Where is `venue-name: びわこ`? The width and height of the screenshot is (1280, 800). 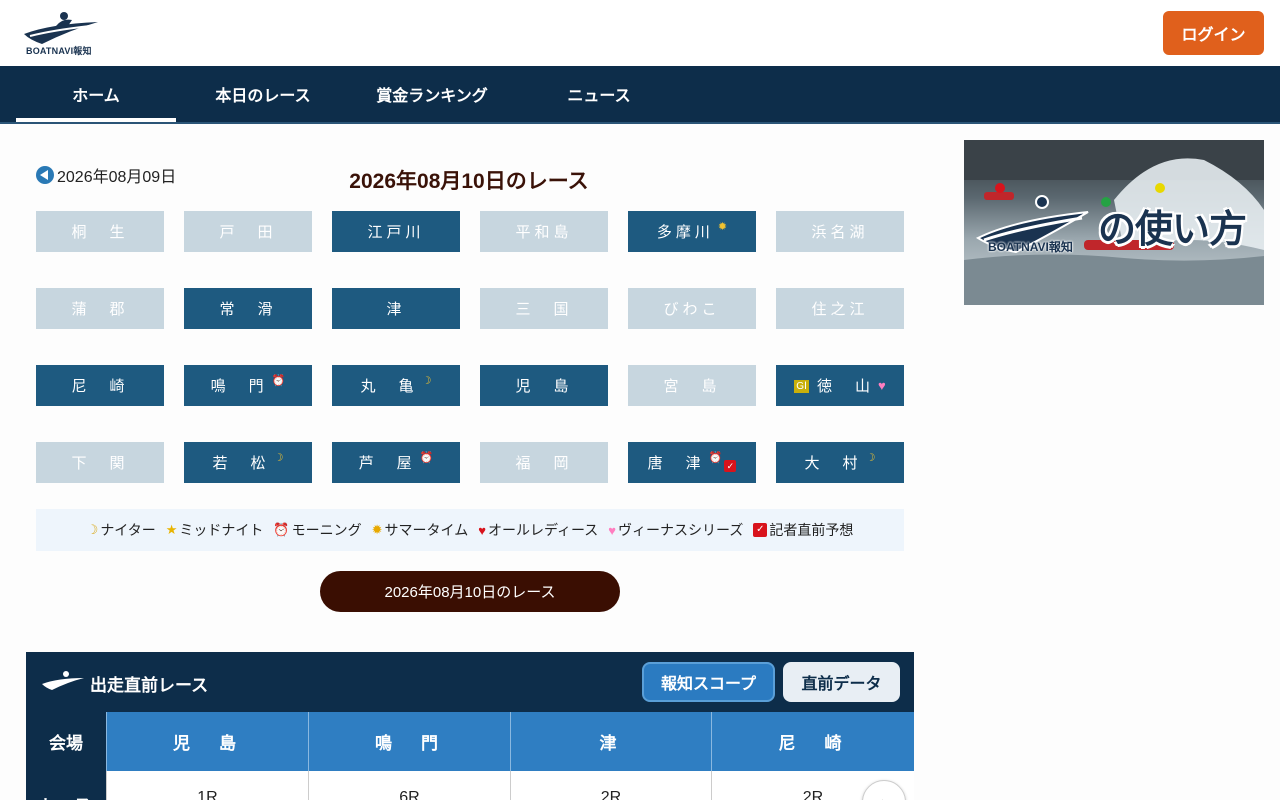
venue-name: びわこ is located at coordinates (692, 310).